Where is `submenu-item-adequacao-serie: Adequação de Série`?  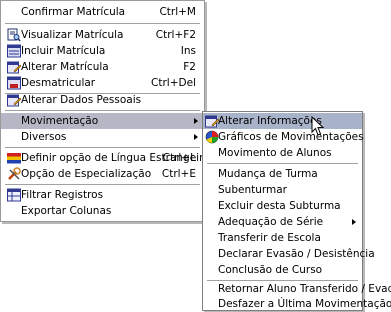 submenu-item-adequacao-serie: Adequação de Série is located at coordinates (282, 222).